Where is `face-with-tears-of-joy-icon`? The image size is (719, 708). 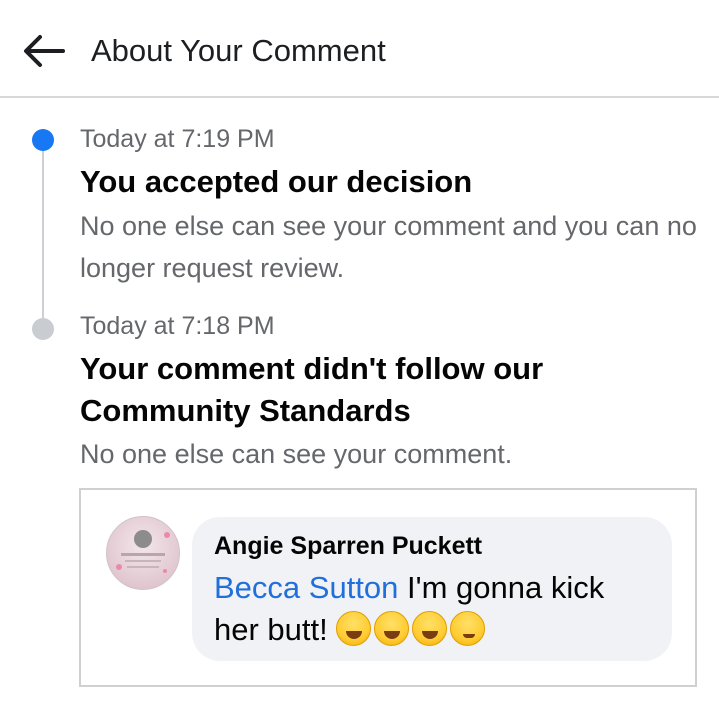 face-with-tears-of-joy-icon is located at coordinates (354, 628).